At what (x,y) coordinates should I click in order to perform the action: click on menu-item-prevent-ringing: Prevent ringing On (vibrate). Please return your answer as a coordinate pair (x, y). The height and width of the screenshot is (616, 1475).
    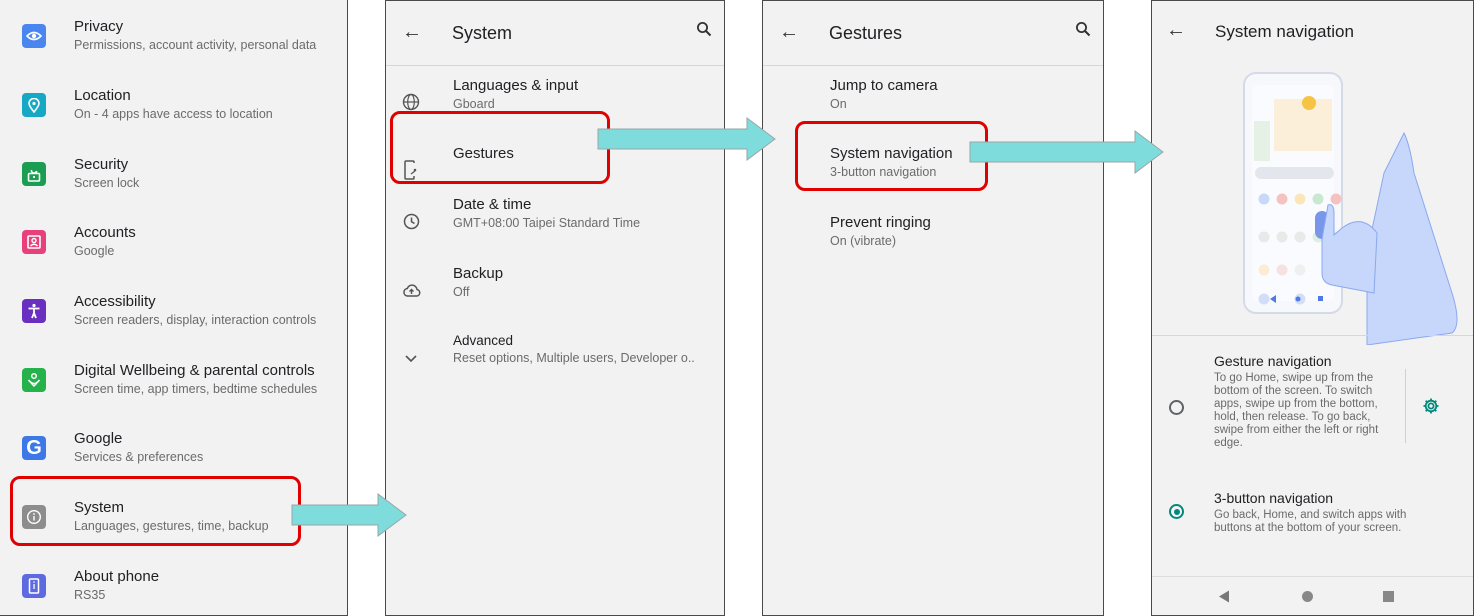
    Looking at the image, I should click on (933, 244).